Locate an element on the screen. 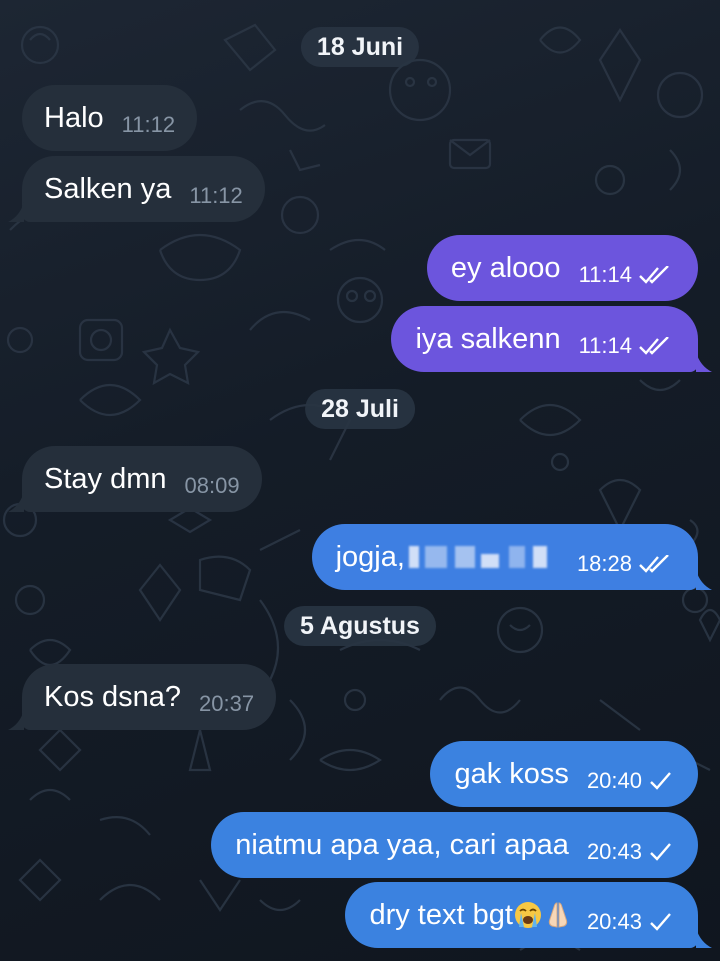 This screenshot has width=720, height=961. message-text: ey alooo is located at coordinates (505, 267).